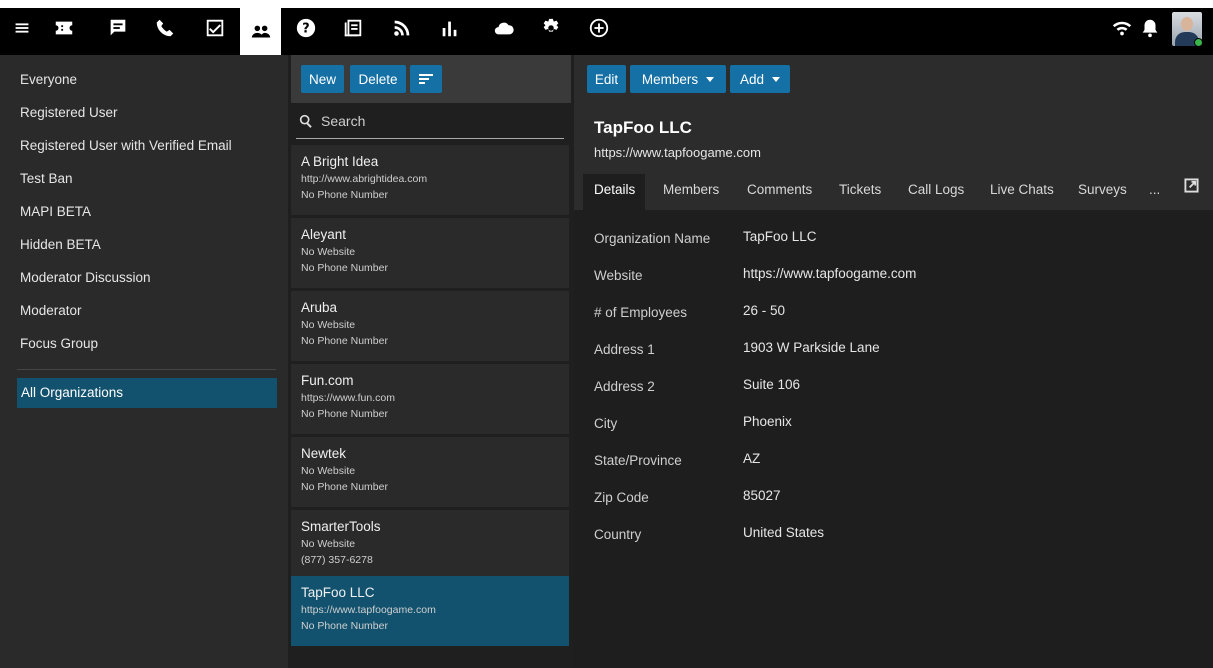 This screenshot has width=1213, height=668. Describe the element at coordinates (599, 28) in the screenshot. I see `add-icon` at that location.